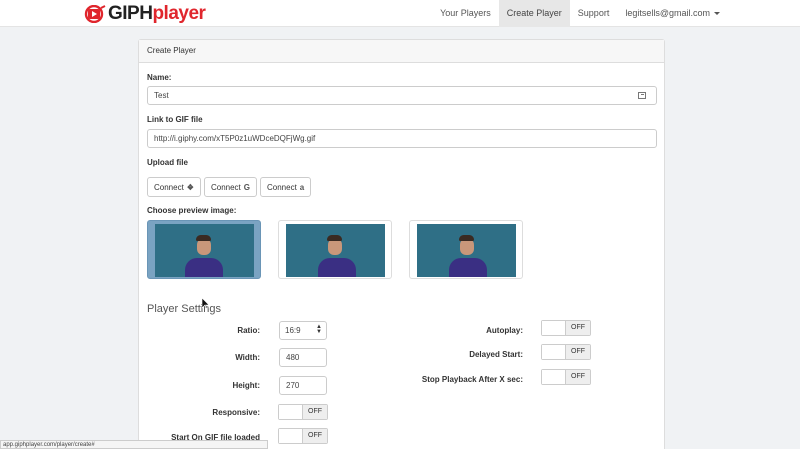  I want to click on delayed-start-toggle: OFF, so click(566, 352).